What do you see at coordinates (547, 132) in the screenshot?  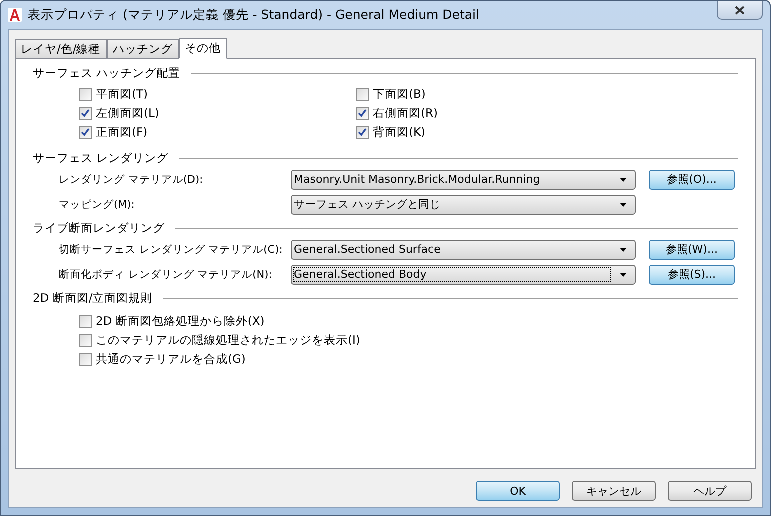 I see `checkbox: 背面図(K)` at bounding box center [547, 132].